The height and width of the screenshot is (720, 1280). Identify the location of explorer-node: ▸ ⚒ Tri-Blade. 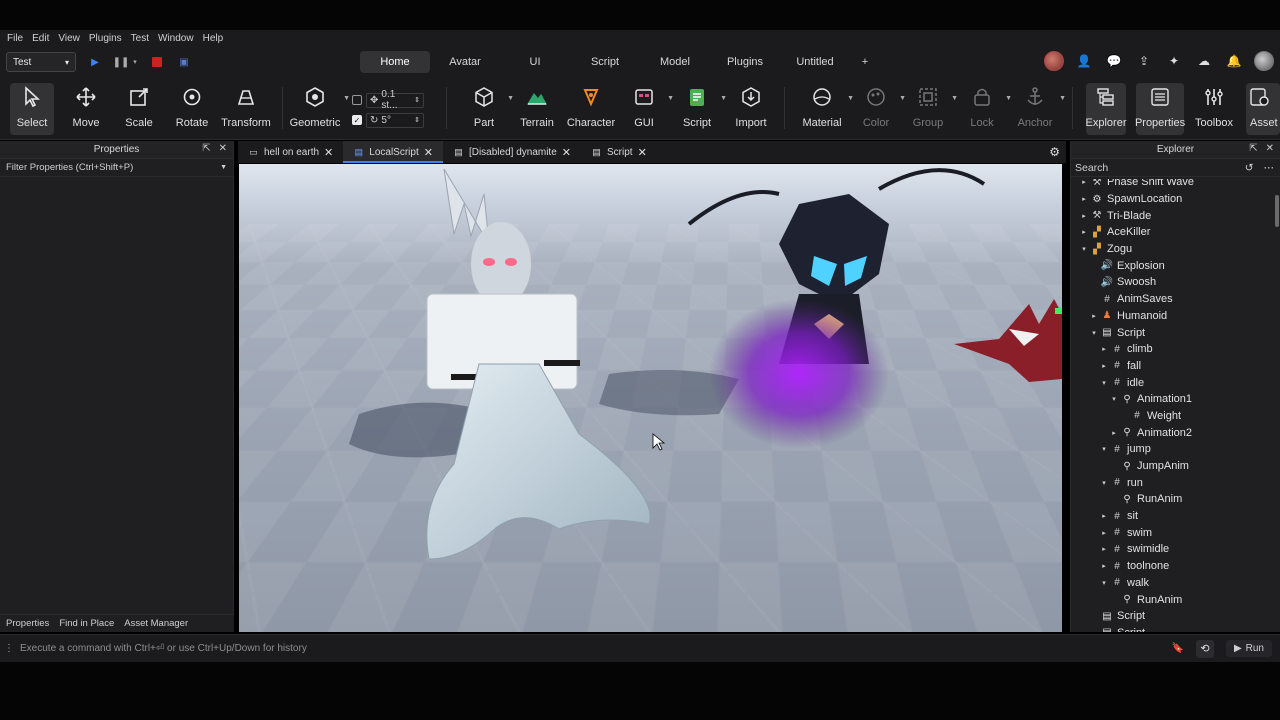
(1173, 215).